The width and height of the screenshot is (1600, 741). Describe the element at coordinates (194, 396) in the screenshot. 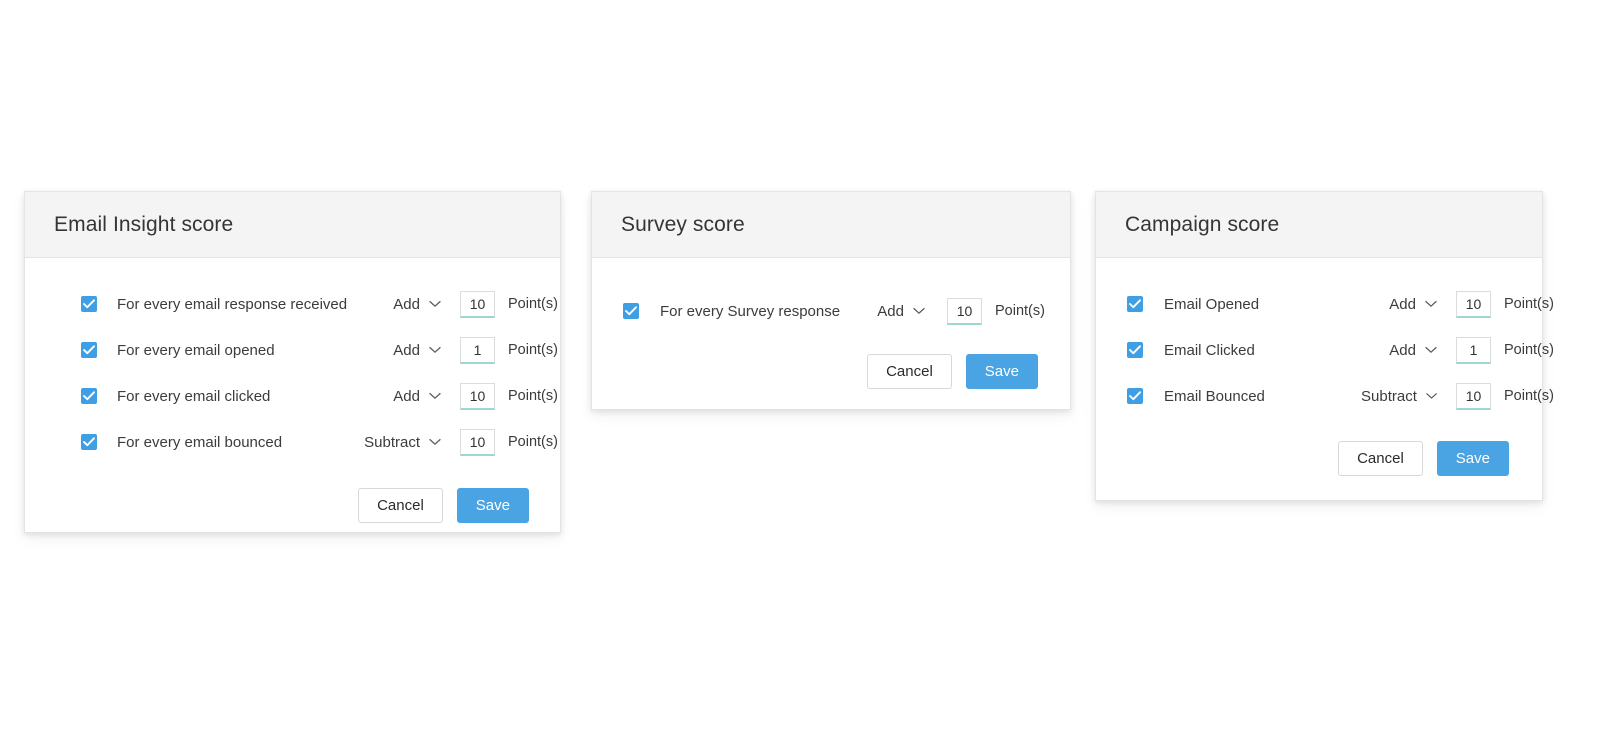

I see `rule-label: For every email clicked` at that location.